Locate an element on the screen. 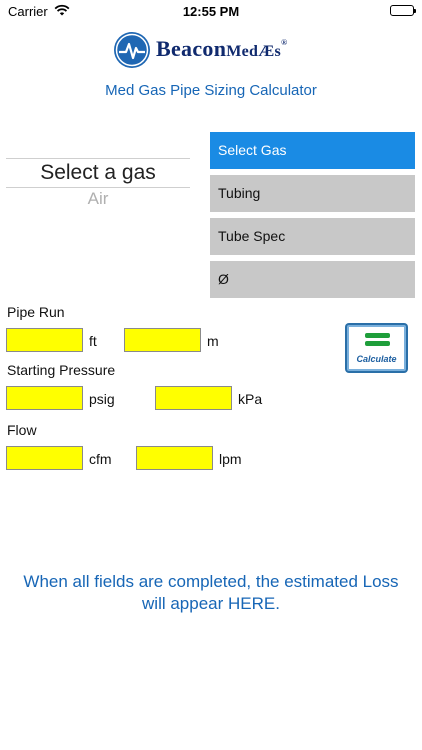 This screenshot has height=750, width=422. ft-unit-label: ft is located at coordinates (93, 341).